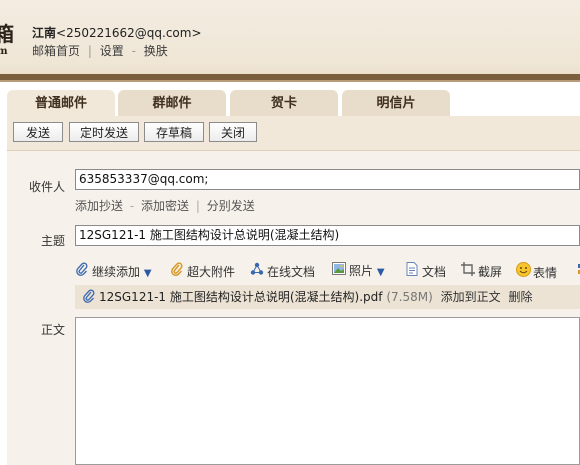 The height and width of the screenshot is (465, 580). What do you see at coordinates (284, 103) in the screenshot?
I see `tab-greeting-card: 贺卡` at bounding box center [284, 103].